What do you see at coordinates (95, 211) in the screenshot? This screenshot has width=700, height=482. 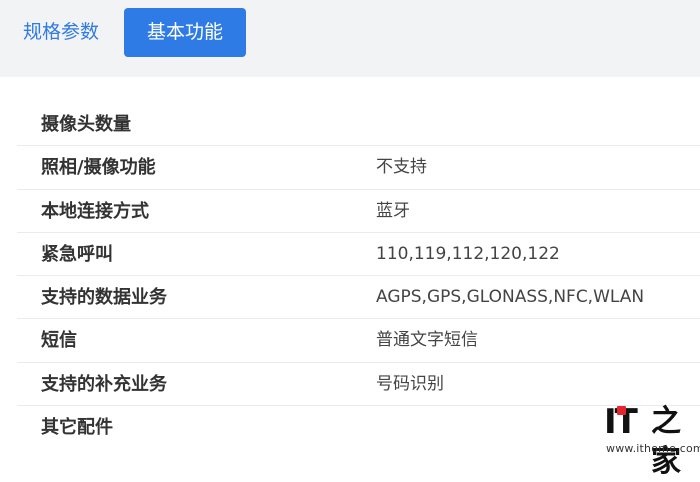 I see `row-label: 本地连接方式` at bounding box center [95, 211].